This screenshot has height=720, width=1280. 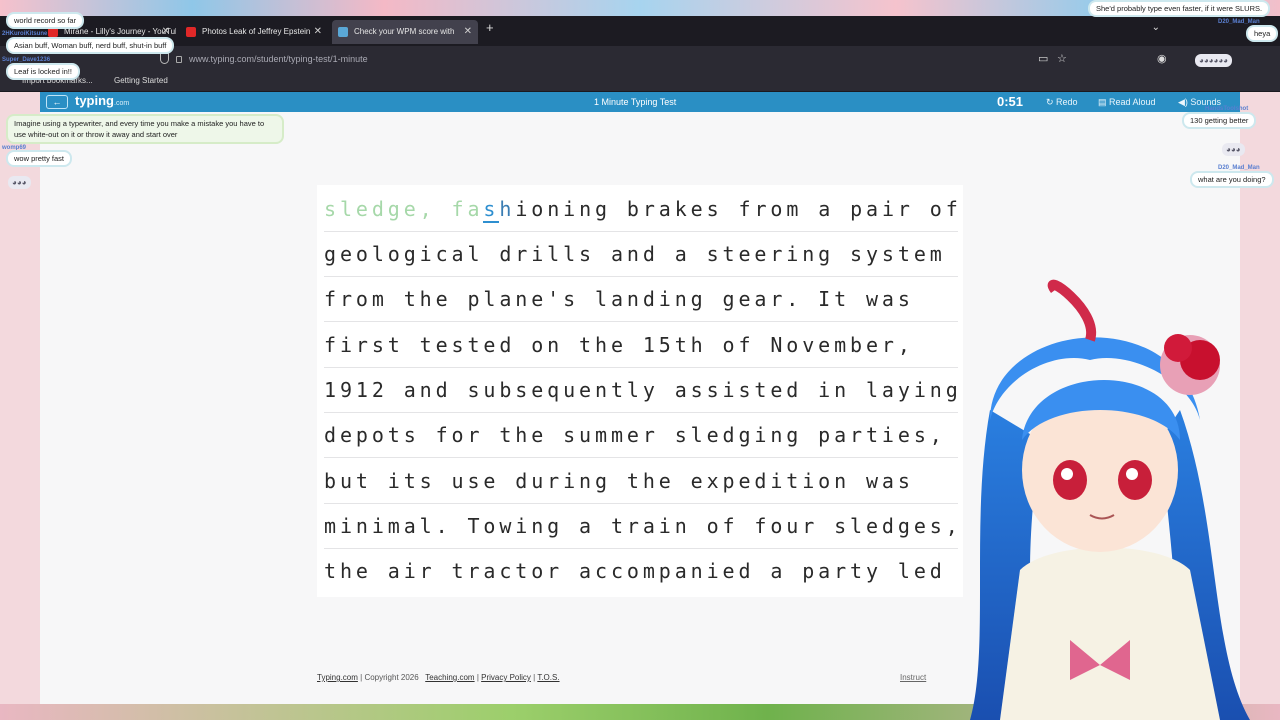 What do you see at coordinates (141, 80) in the screenshot?
I see `bookmark-getting-started: Getting Started` at bounding box center [141, 80].